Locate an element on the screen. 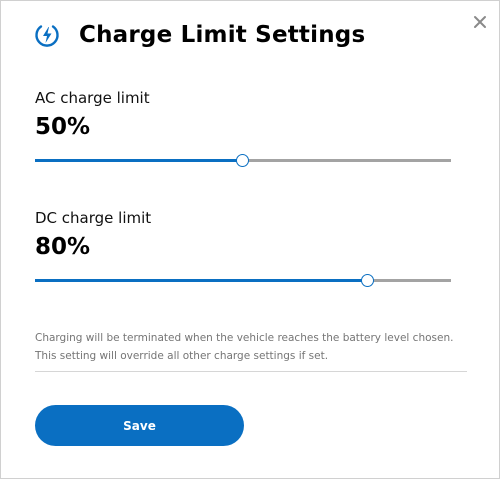 The height and width of the screenshot is (479, 500). dc-charge-value: 80% is located at coordinates (63, 247).